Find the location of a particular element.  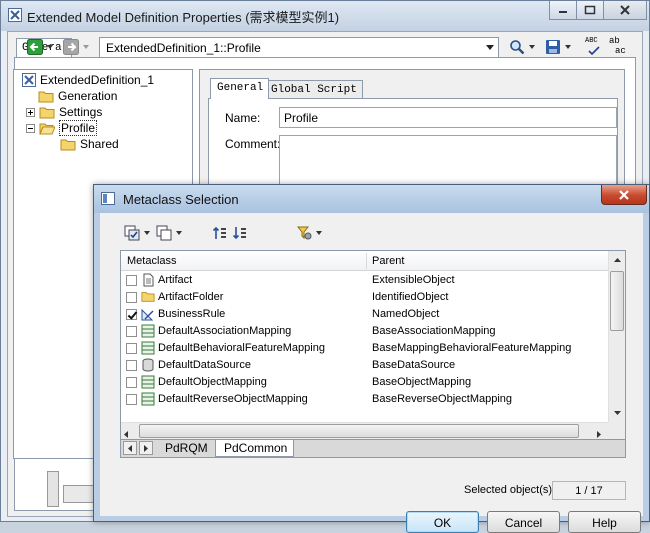

search-icon is located at coordinates (517, 47).